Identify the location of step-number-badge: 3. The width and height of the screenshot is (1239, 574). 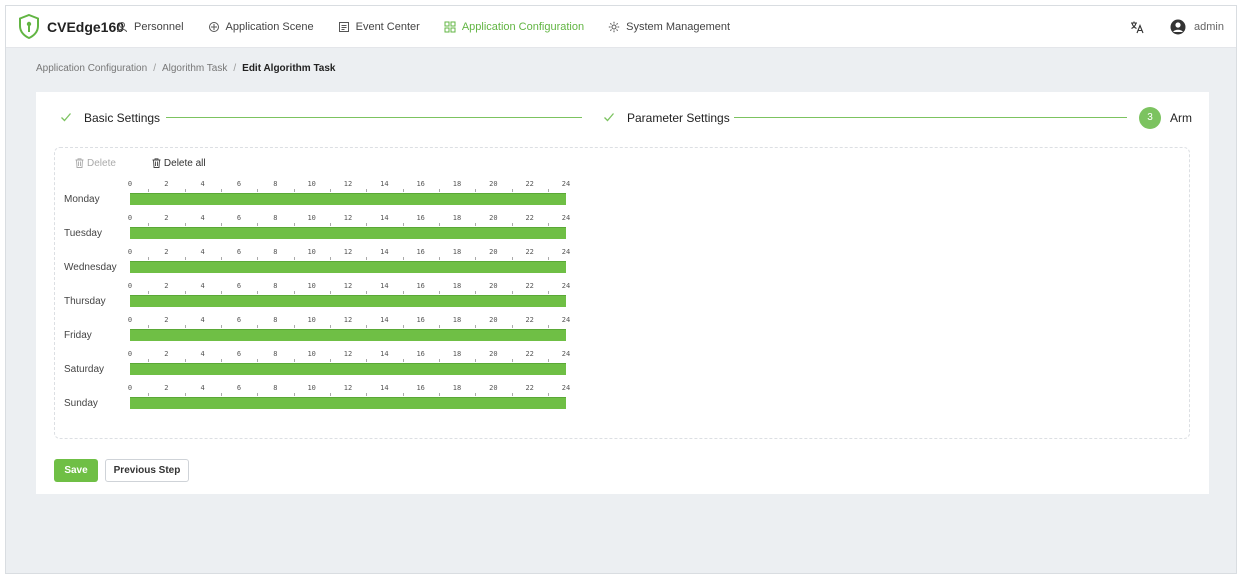
(1150, 118).